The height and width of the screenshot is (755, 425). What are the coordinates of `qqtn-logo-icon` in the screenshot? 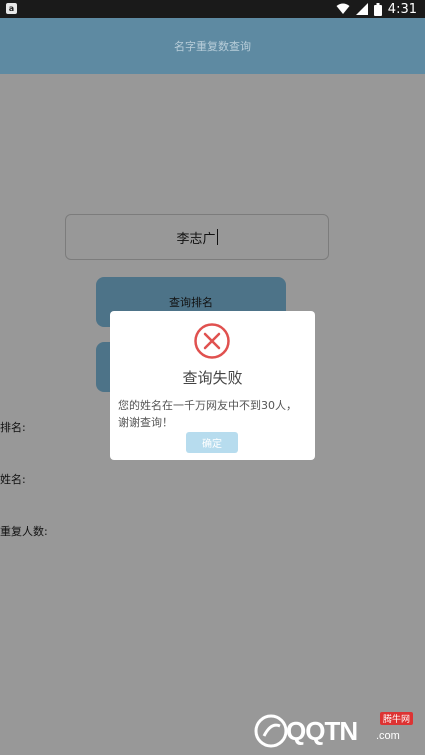 It's located at (271, 731).